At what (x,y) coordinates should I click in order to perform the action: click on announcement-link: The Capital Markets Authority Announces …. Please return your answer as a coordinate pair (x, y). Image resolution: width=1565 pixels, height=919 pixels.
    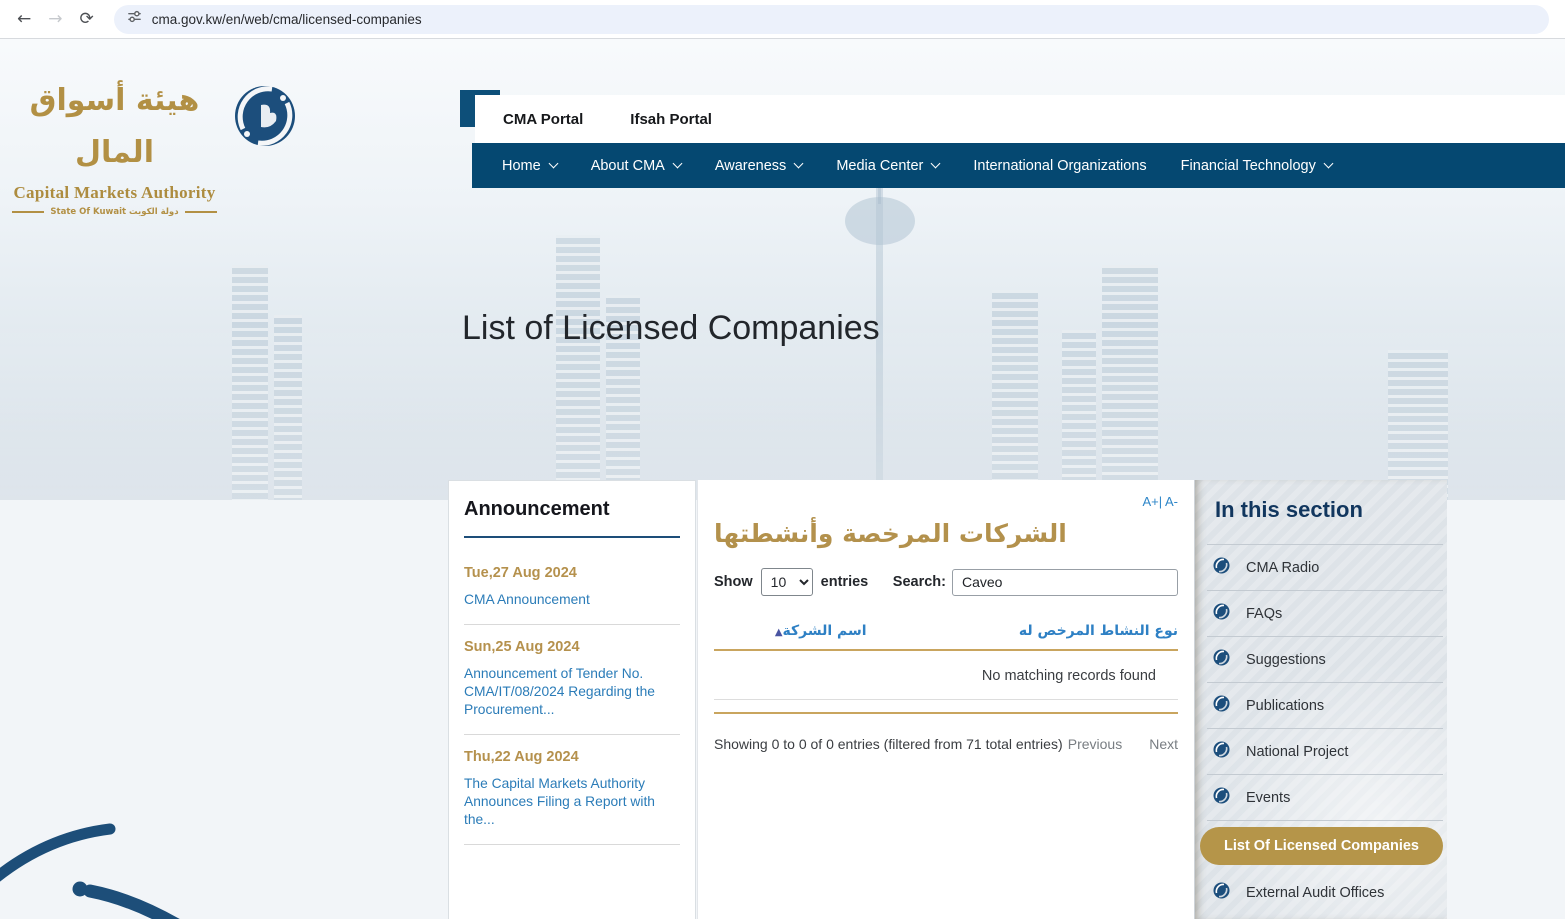
    Looking at the image, I should click on (572, 802).